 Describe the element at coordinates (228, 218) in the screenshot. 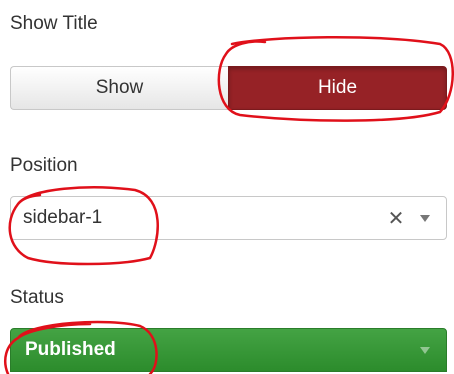

I see `position-select: sidebar-1 ✕` at that location.